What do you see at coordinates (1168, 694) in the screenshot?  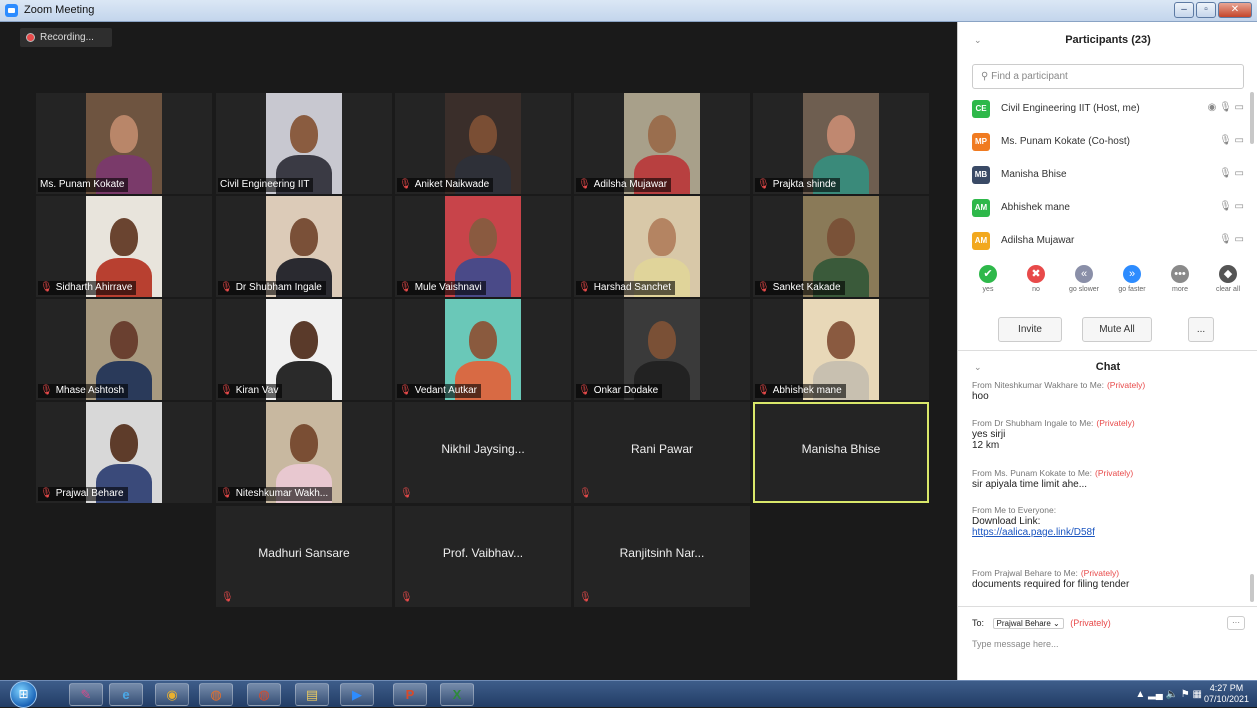 I see `system-tray-icons: ▲ ▂▄ 🔈 ⚑ ▦` at bounding box center [1168, 694].